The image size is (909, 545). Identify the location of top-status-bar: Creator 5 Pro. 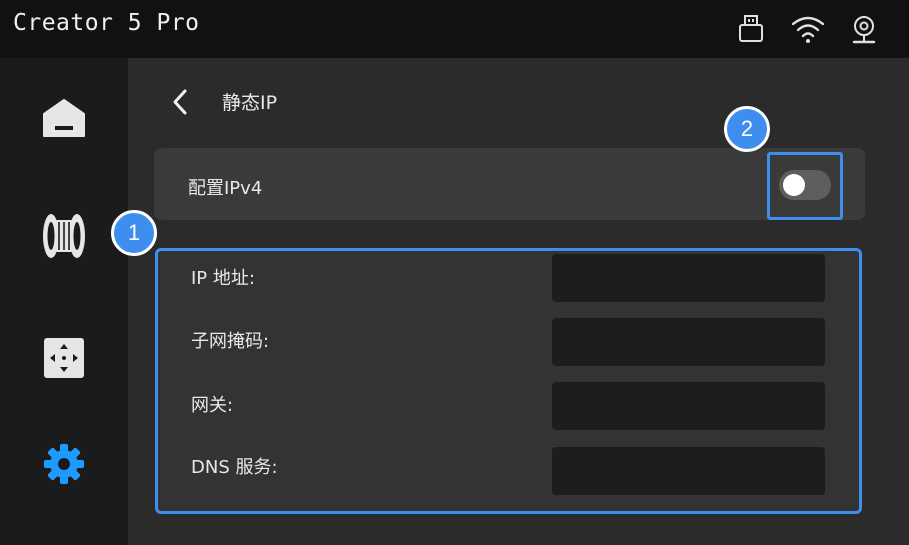
(454, 29).